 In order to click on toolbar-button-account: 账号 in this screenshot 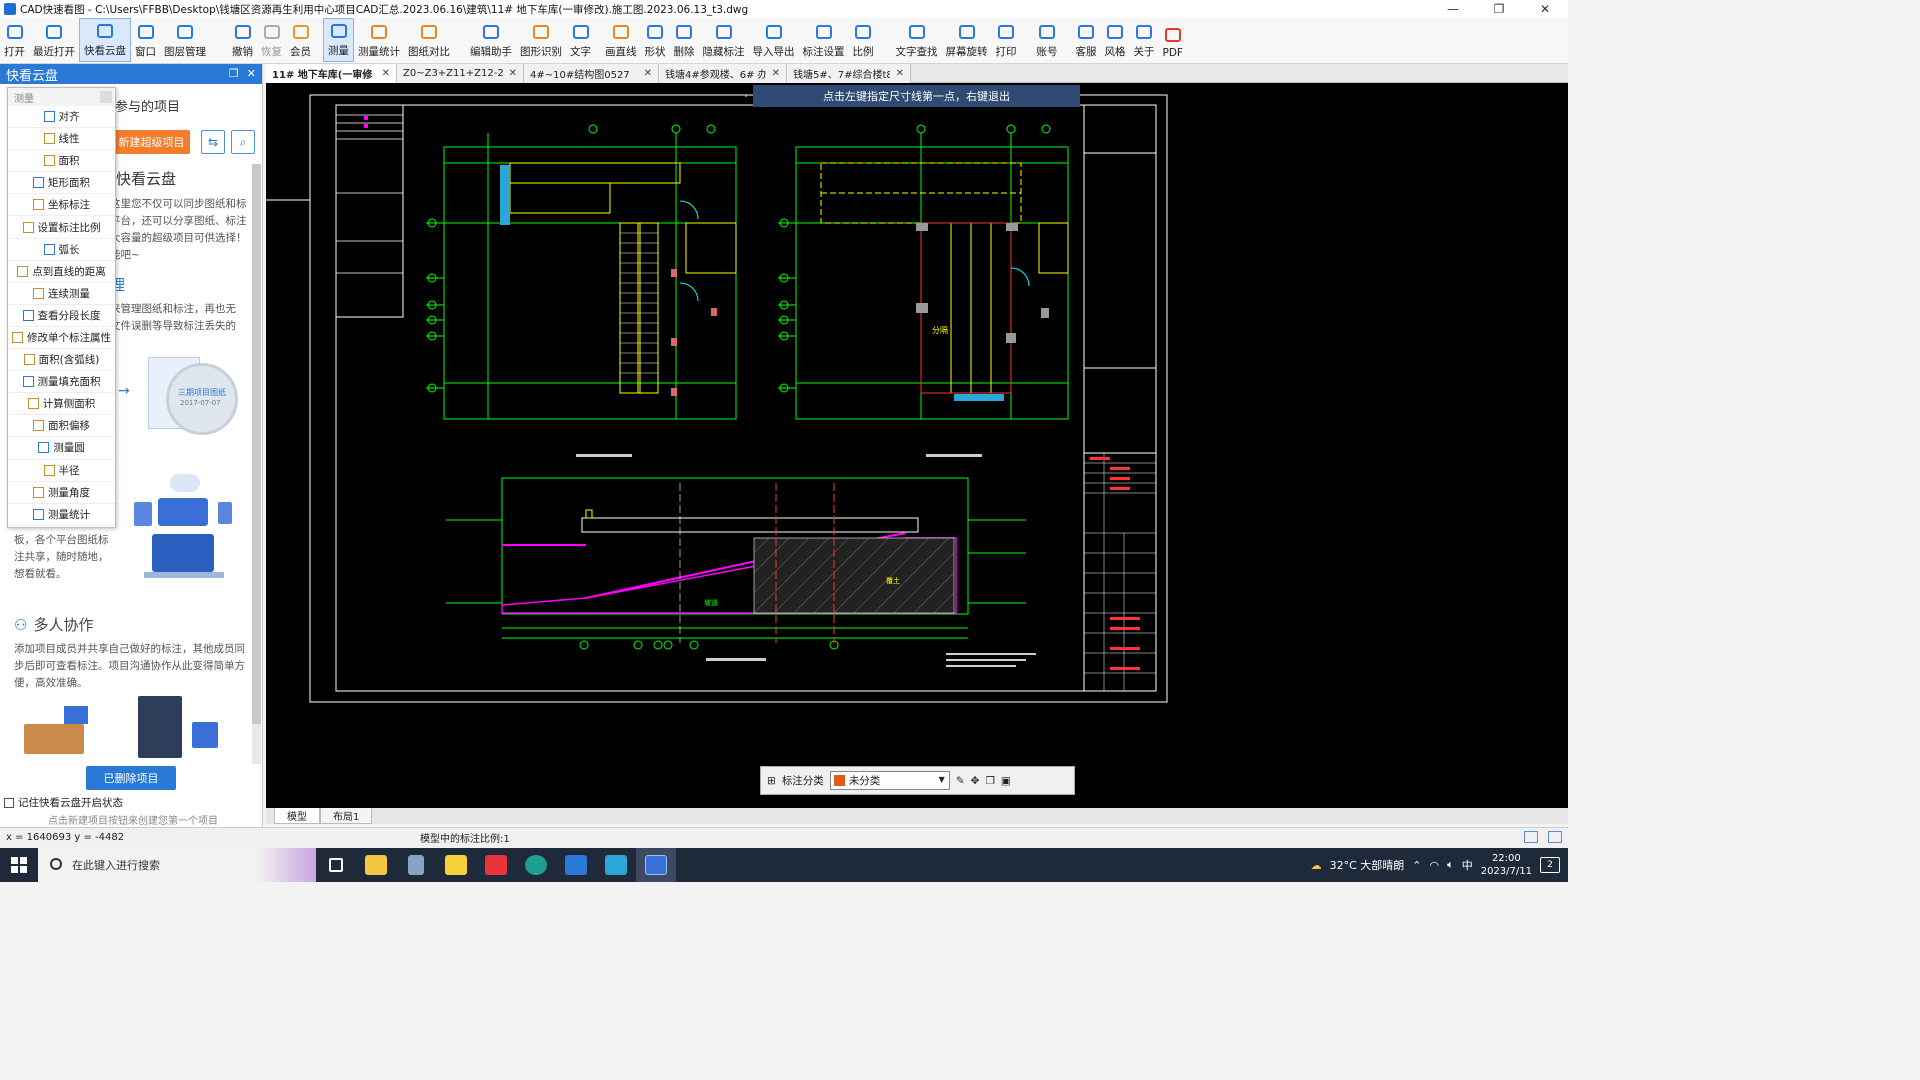, I will do `click(1047, 40)`.